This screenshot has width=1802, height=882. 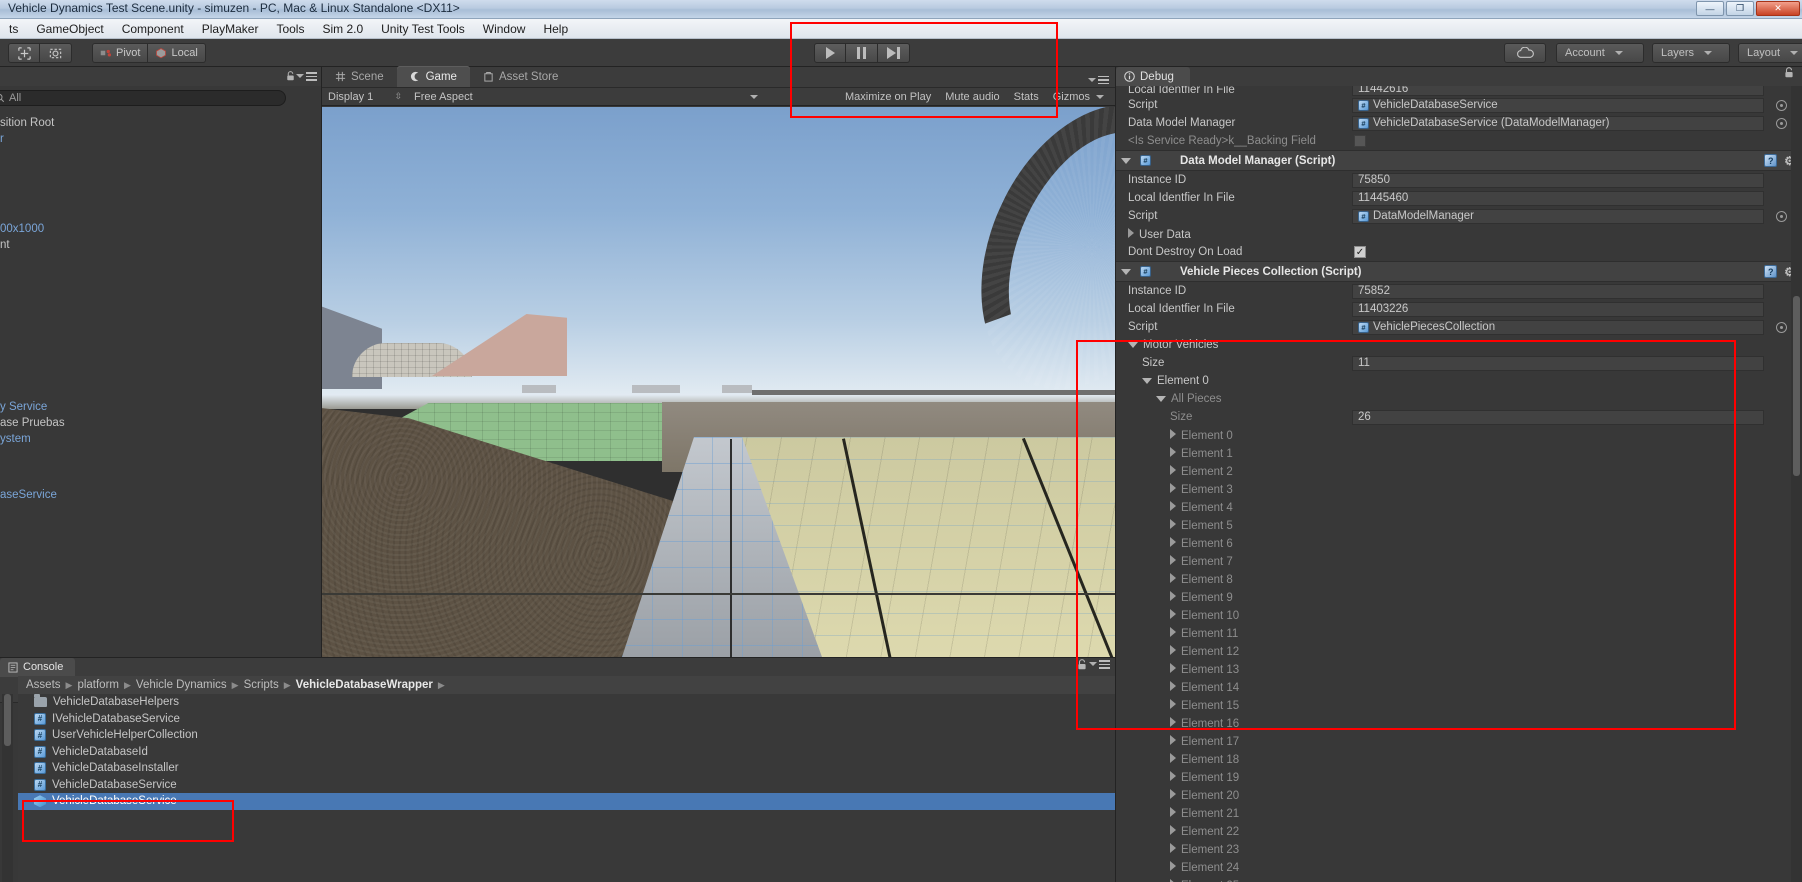 I want to click on value-field: 11442616, so click(x=1558, y=91).